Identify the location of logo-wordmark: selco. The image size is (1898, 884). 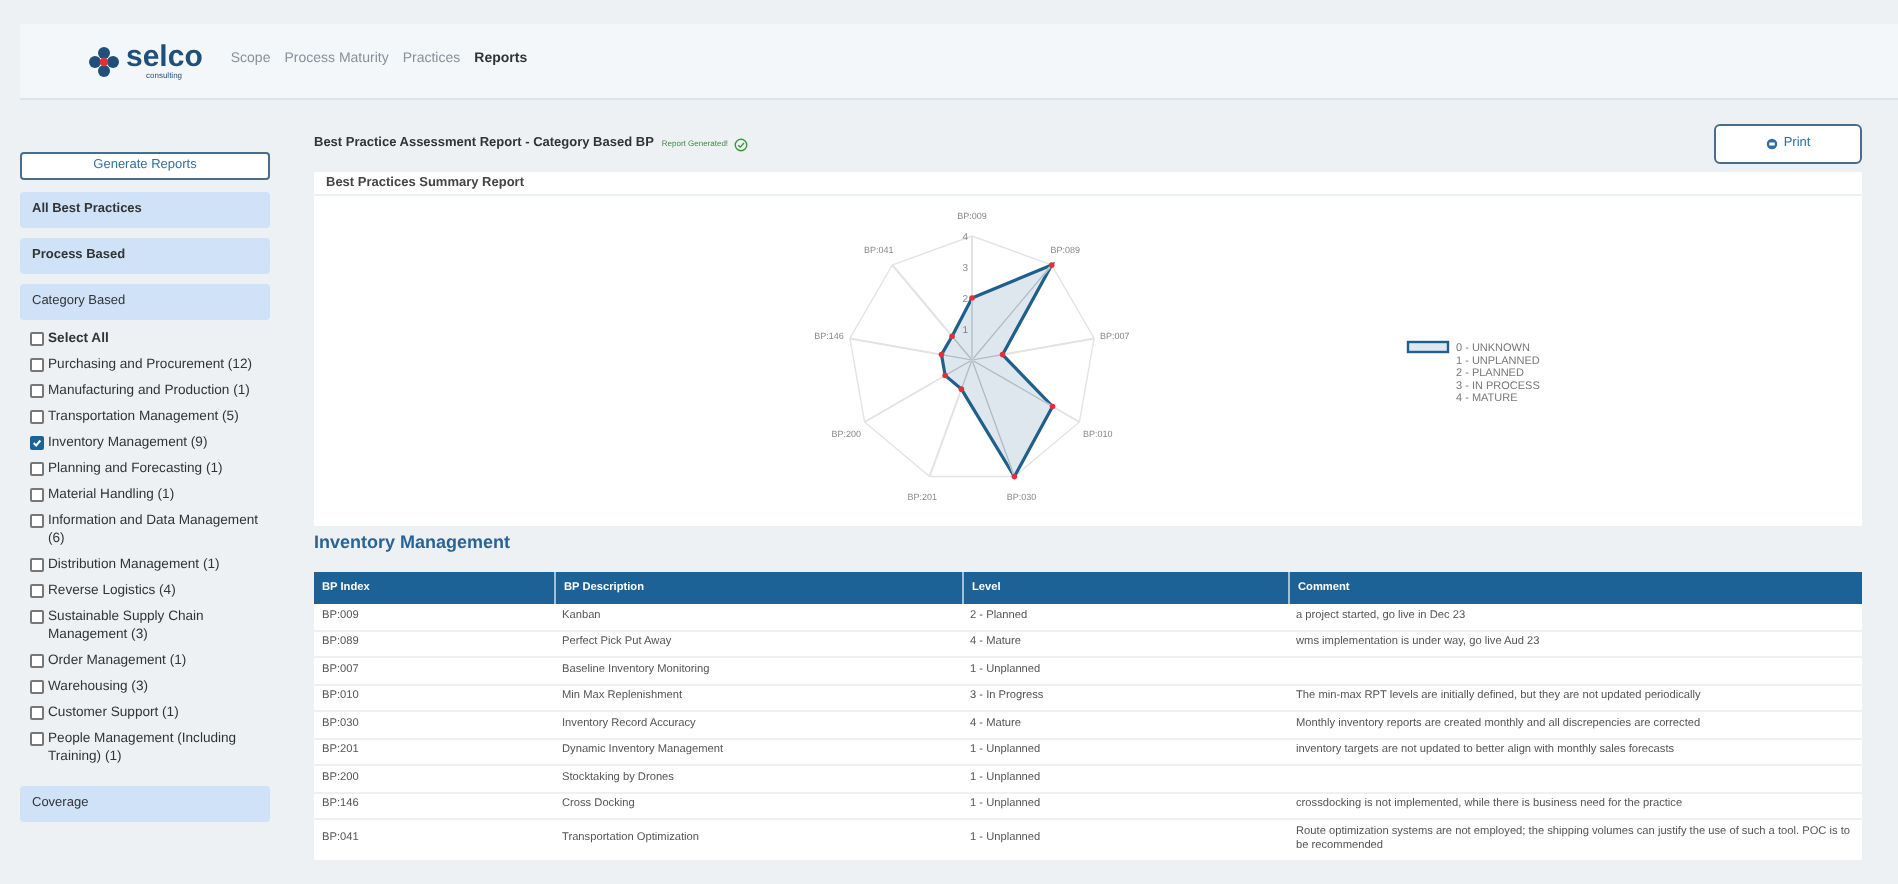
(164, 57).